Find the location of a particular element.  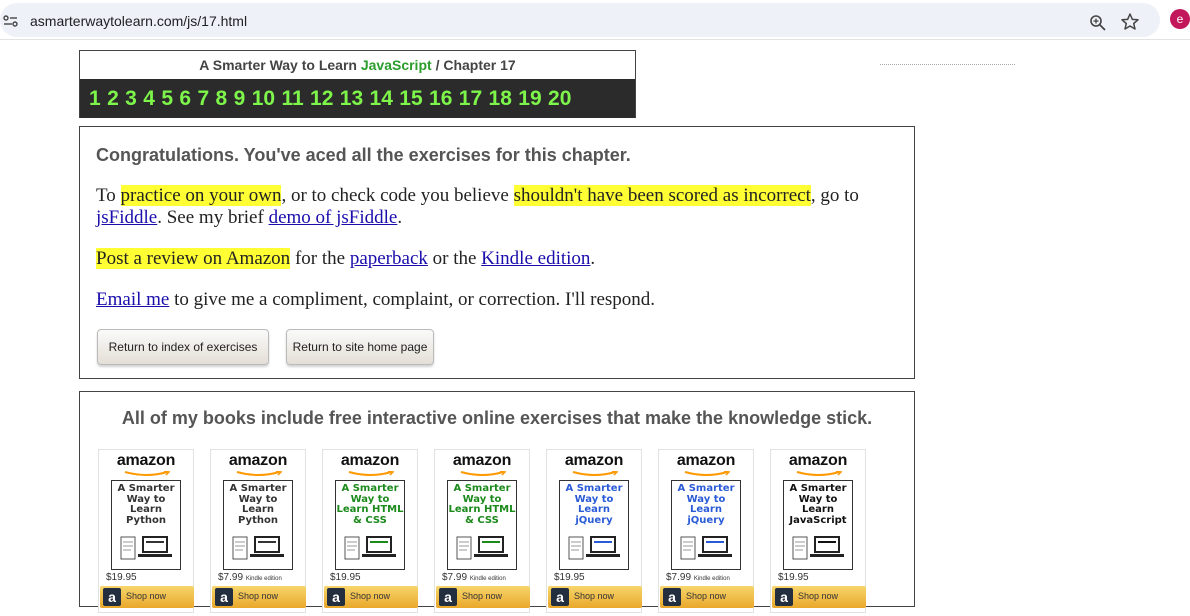

chapter-label: Chapter 17 is located at coordinates (479, 65).